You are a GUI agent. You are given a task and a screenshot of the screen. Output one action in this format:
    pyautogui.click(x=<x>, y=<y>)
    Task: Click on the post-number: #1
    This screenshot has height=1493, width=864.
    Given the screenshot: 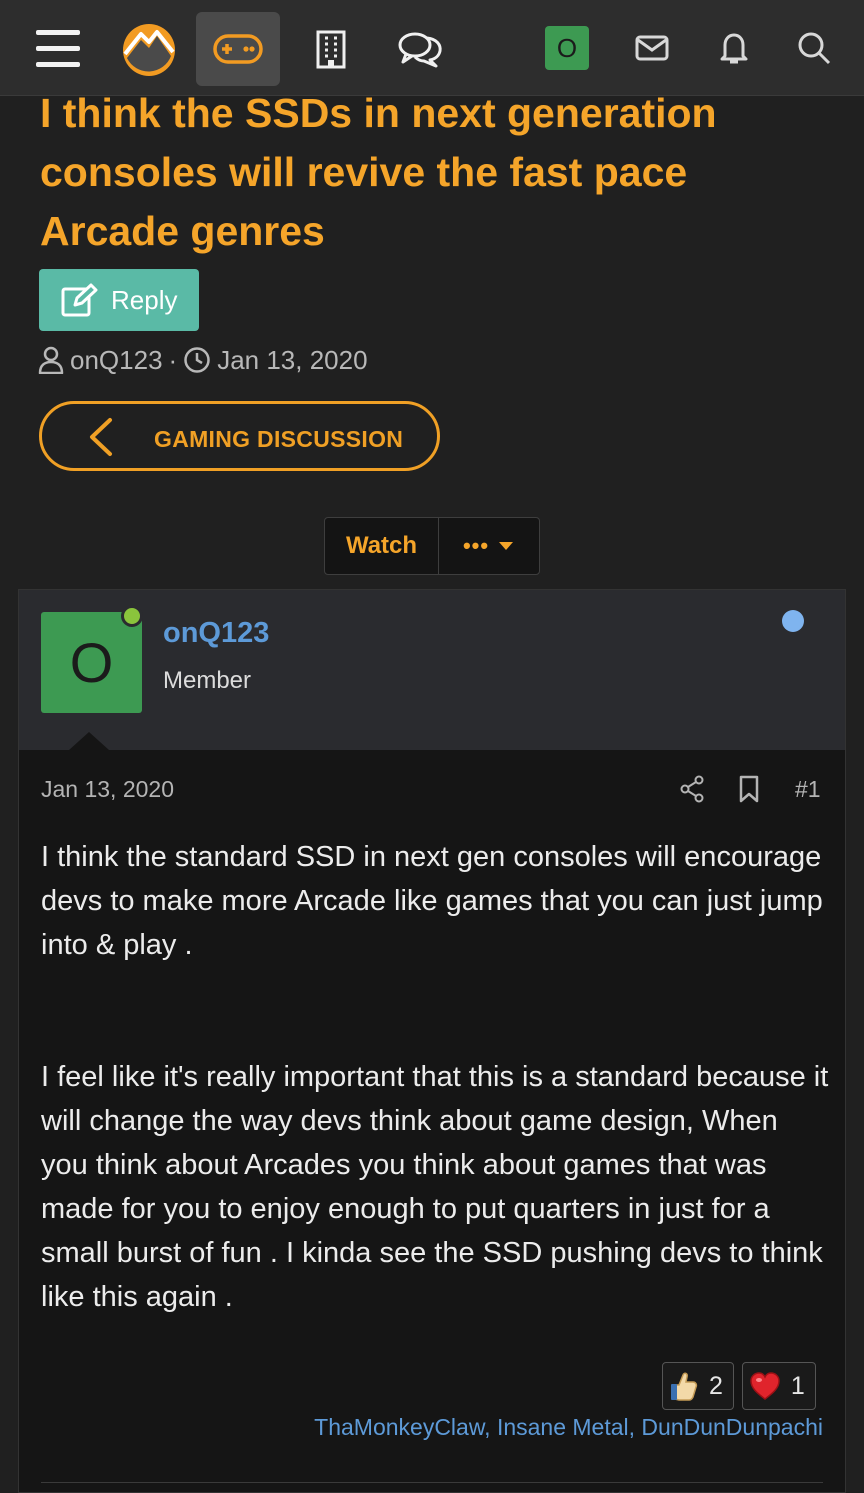 What is the action you would take?
    pyautogui.click(x=808, y=789)
    